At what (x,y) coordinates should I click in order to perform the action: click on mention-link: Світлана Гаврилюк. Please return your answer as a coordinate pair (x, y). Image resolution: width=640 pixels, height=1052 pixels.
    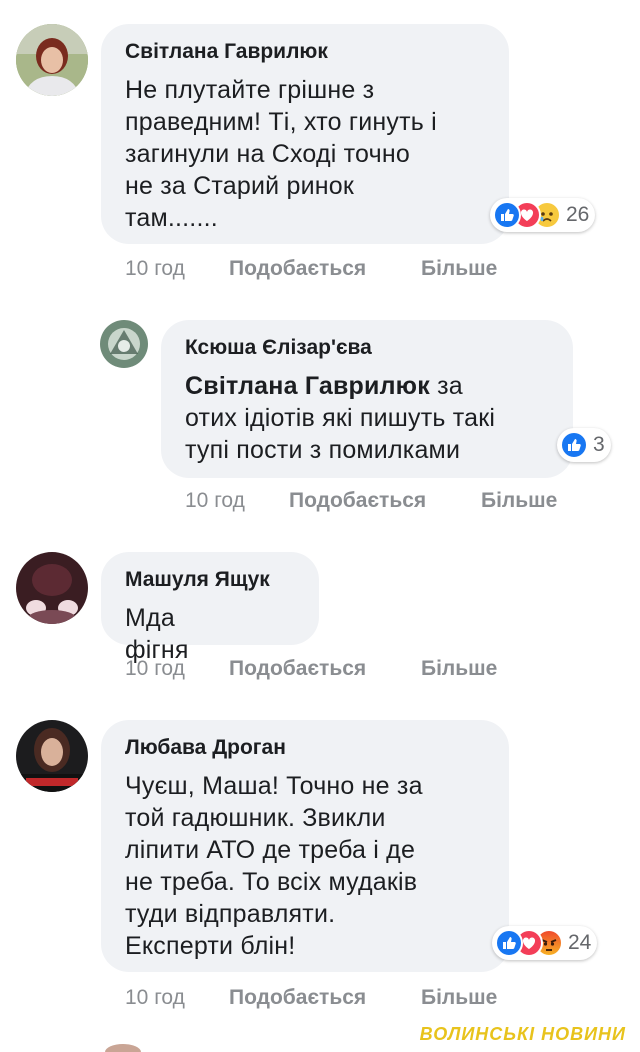
    Looking at the image, I should click on (307, 386).